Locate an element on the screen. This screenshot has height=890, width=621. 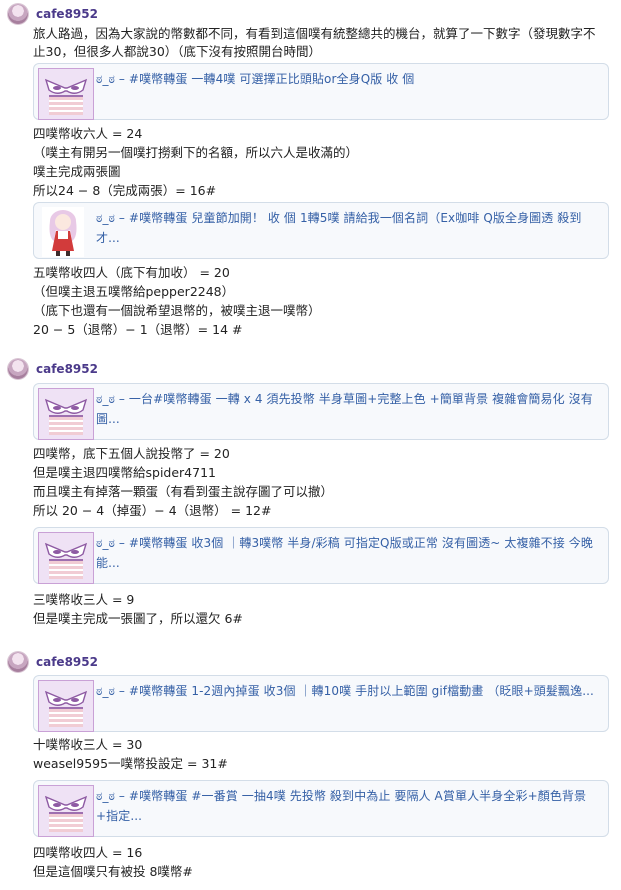
chibi-girl-thumbnail is located at coordinates (63, 232).